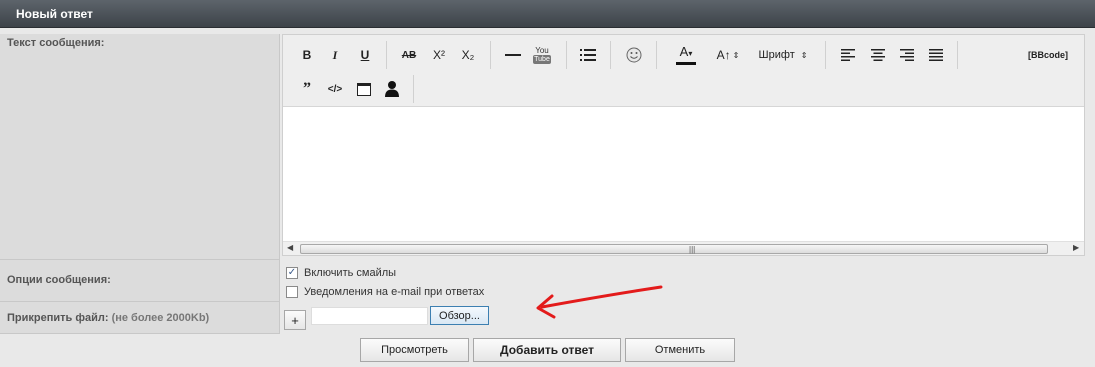 This screenshot has height=367, width=1095. Describe the element at coordinates (369, 316) in the screenshot. I see `file-path-input` at that location.